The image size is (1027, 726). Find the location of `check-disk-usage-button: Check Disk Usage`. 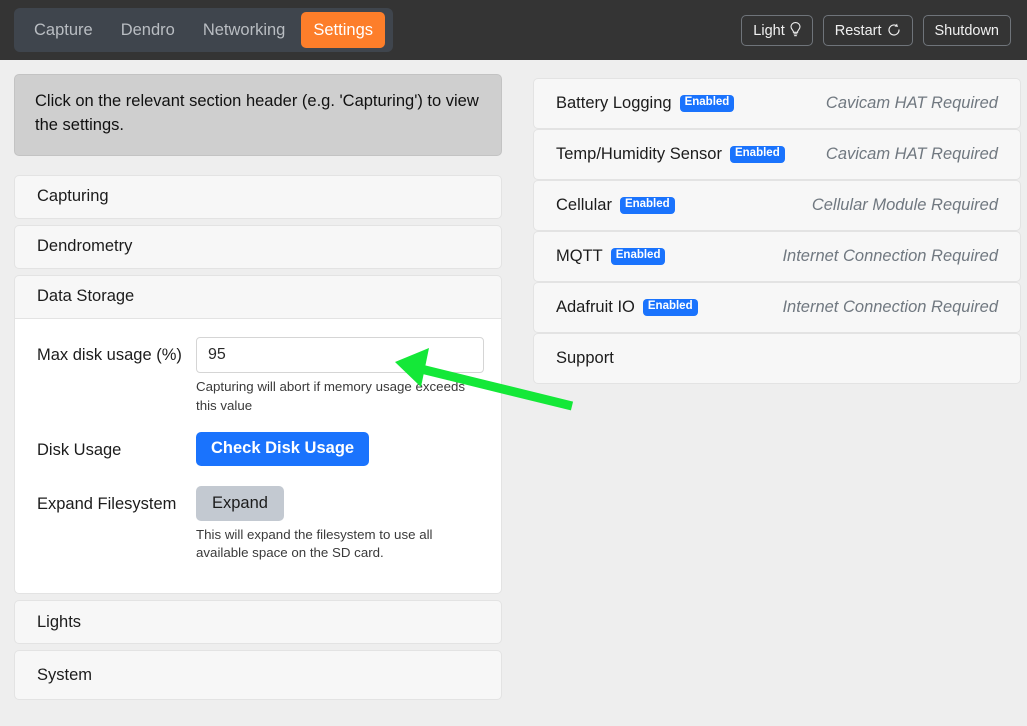

check-disk-usage-button: Check Disk Usage is located at coordinates (283, 448).